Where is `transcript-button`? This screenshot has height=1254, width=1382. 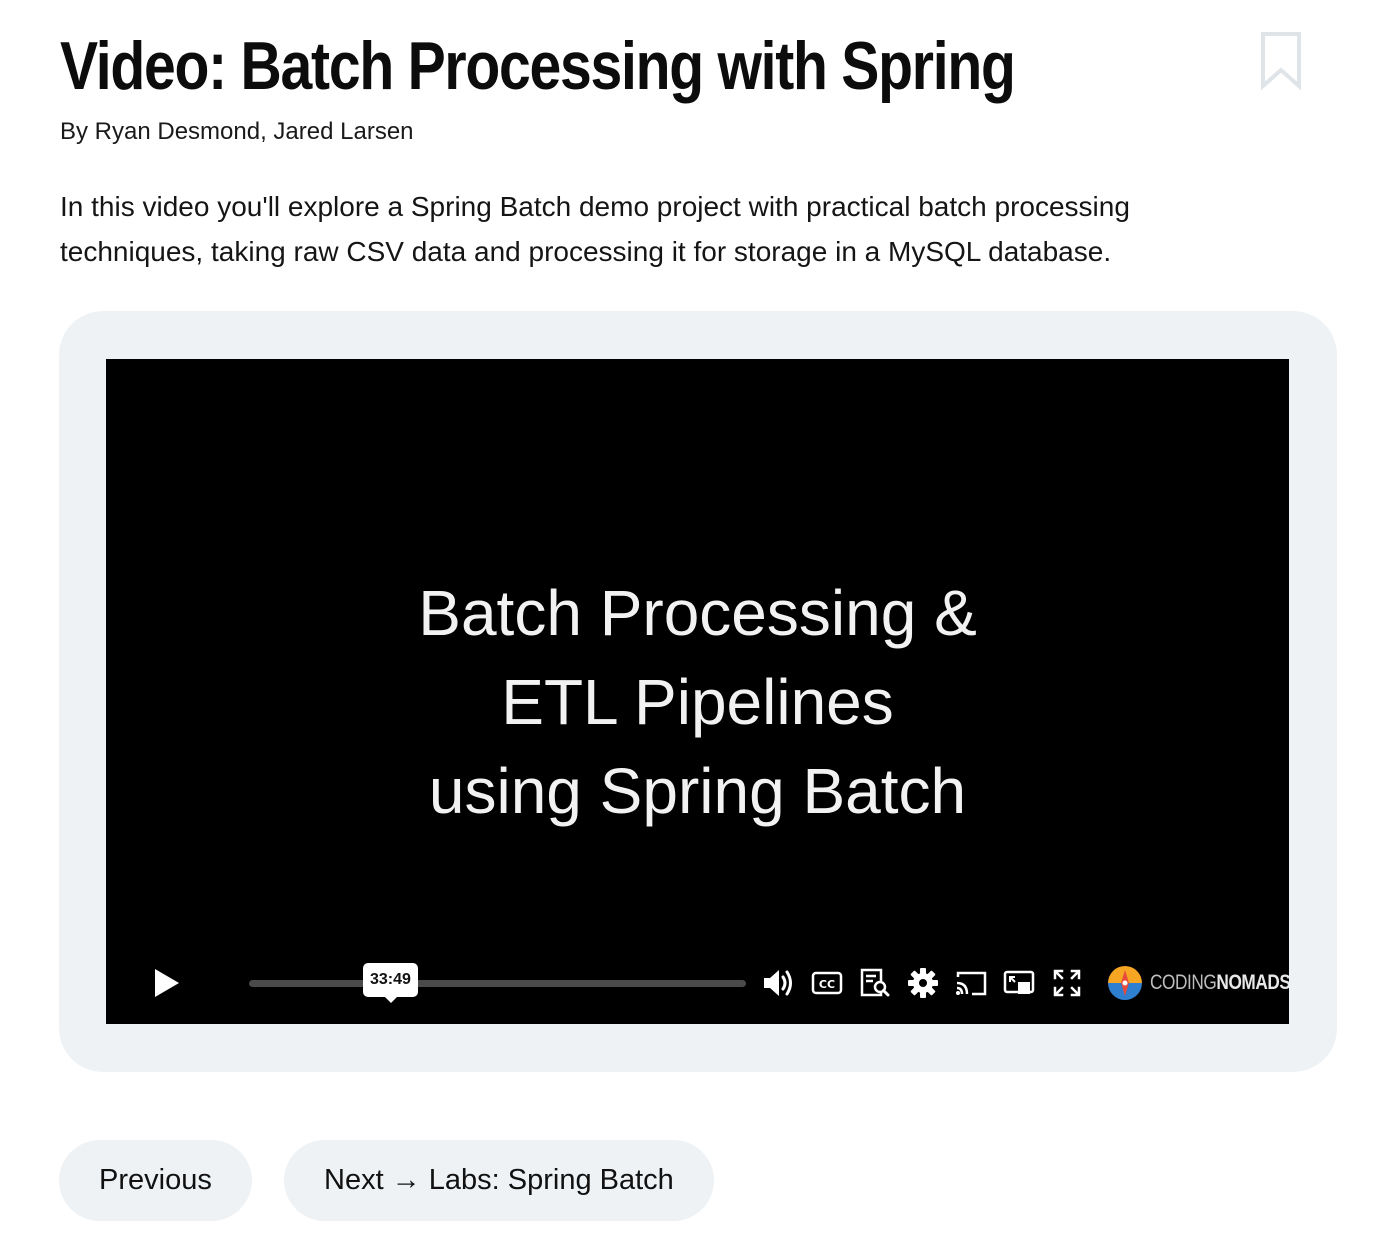 transcript-button is located at coordinates (875, 983).